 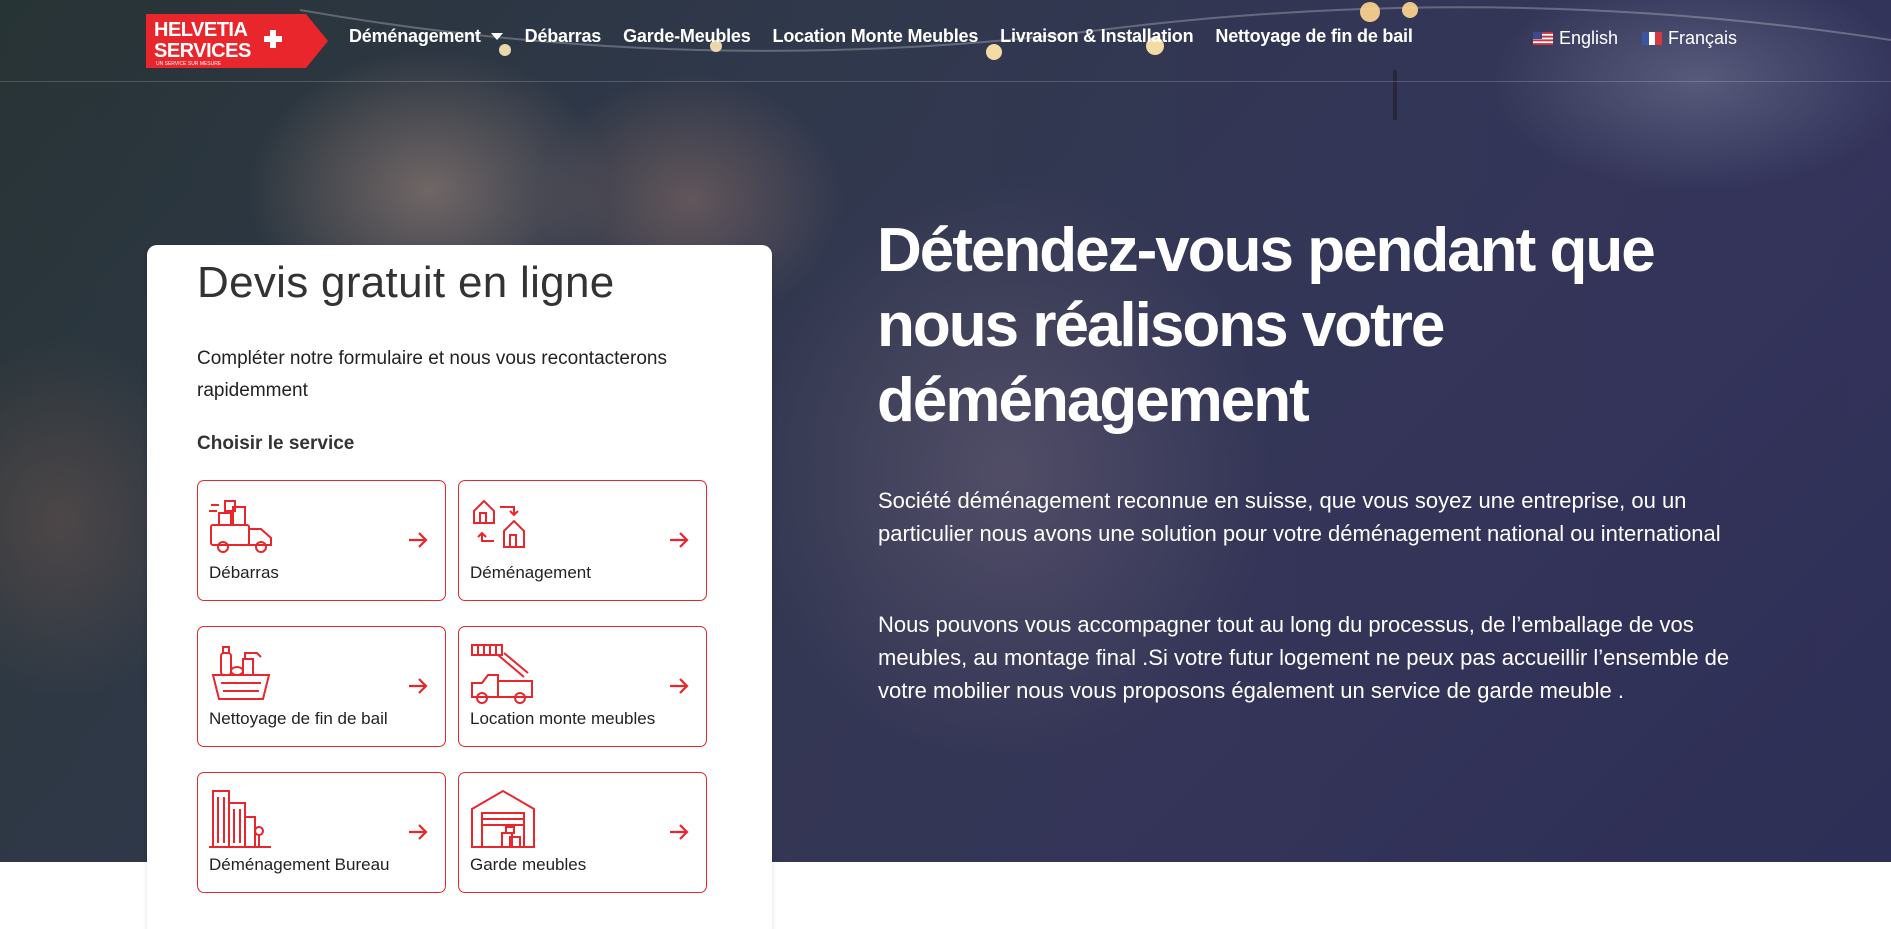 What do you see at coordinates (276, 444) in the screenshot?
I see `choose-service-label: Choisir le service` at bounding box center [276, 444].